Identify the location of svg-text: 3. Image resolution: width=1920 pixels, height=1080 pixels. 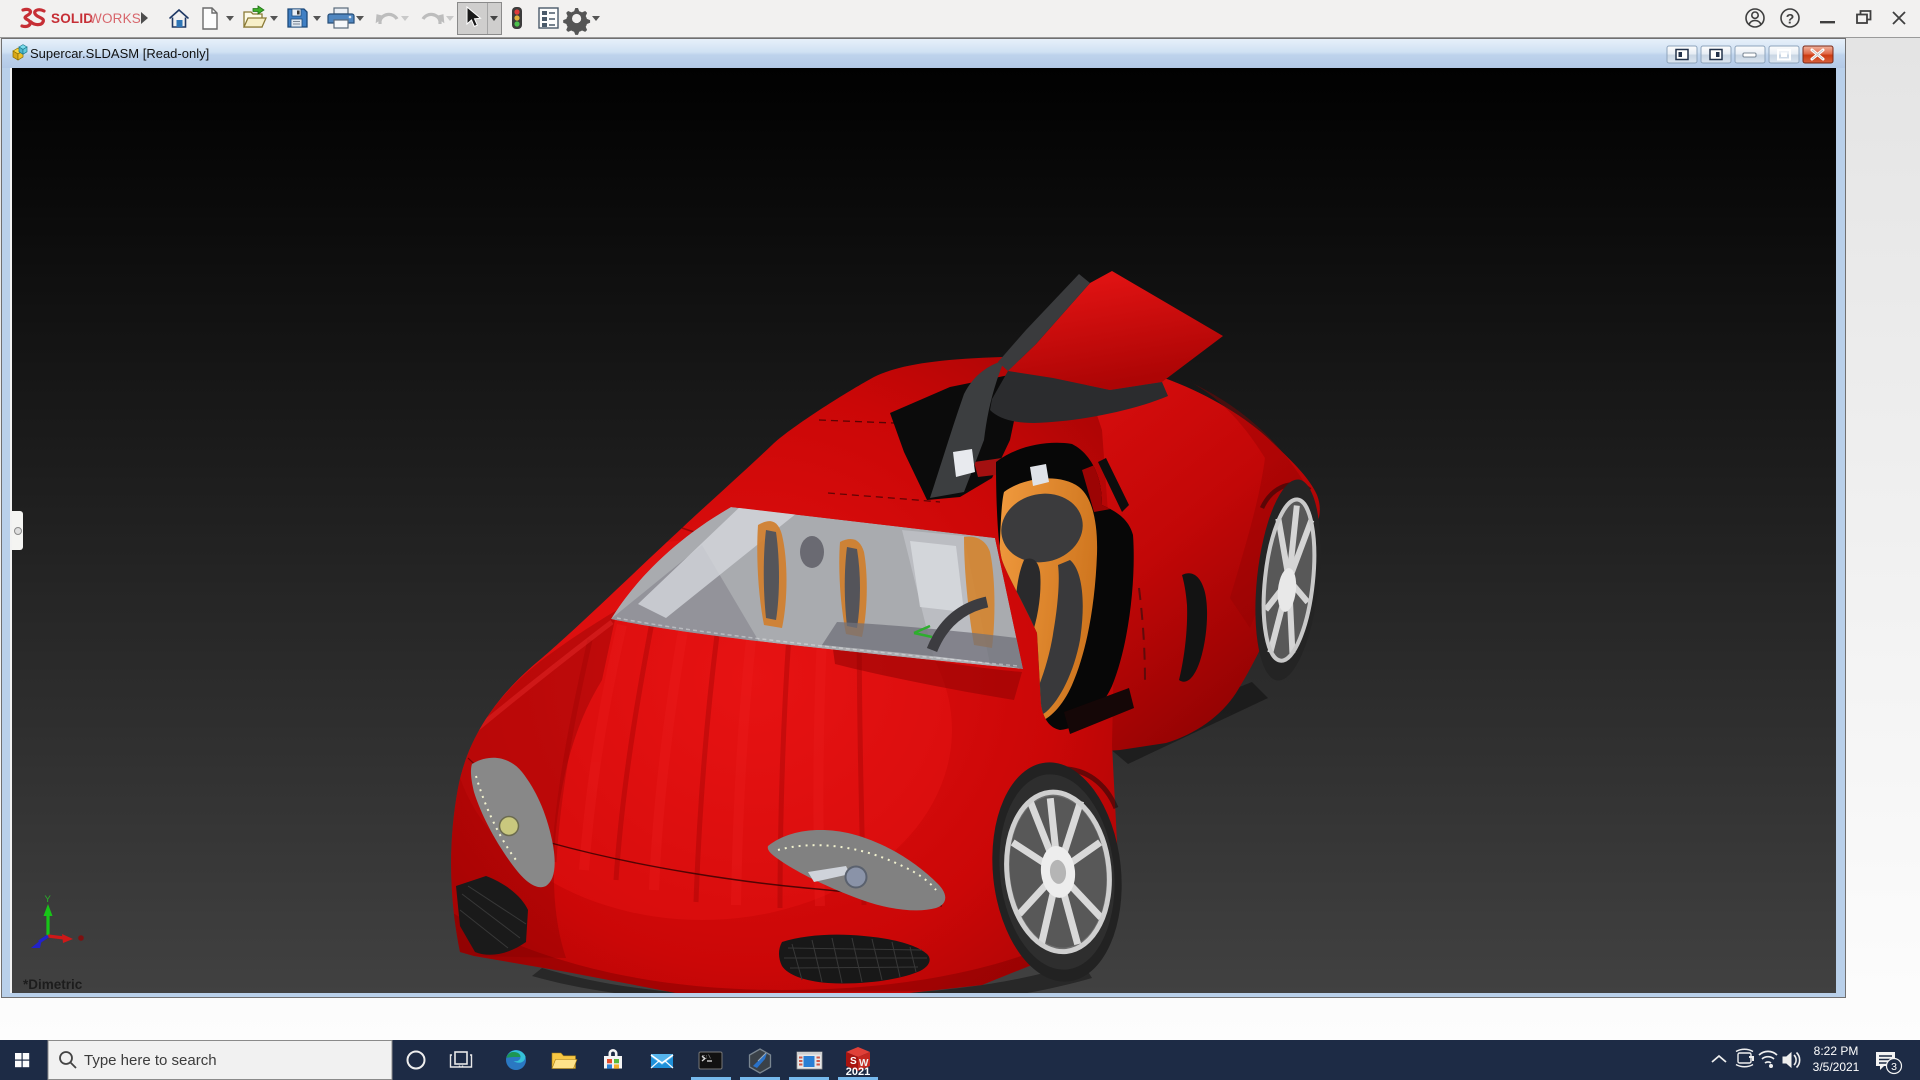
(1894, 1067).